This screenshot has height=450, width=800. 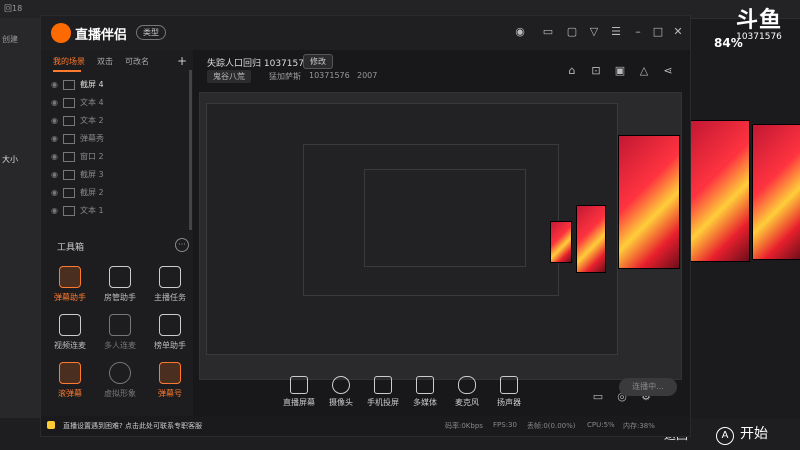 I want to click on camera-icon, so click(x=341, y=385).